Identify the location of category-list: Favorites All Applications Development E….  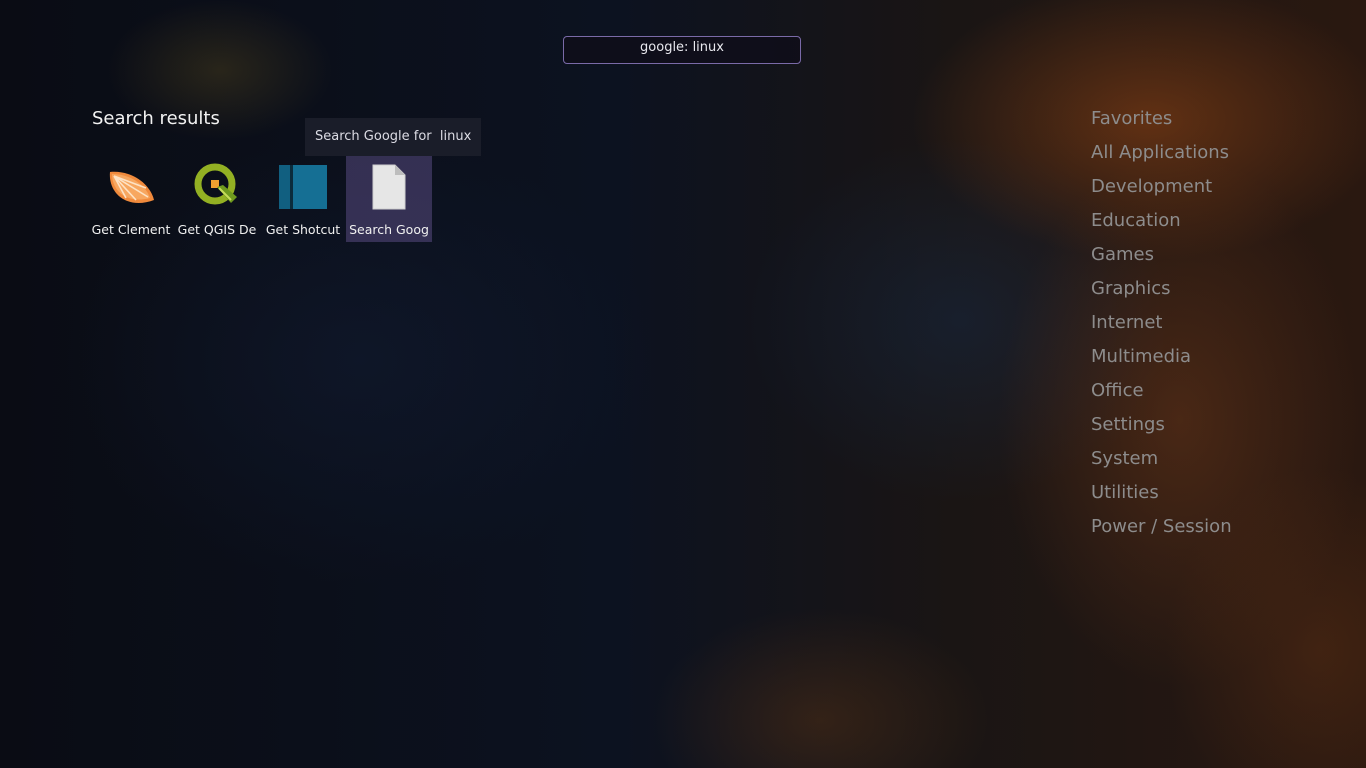
(1161, 325).